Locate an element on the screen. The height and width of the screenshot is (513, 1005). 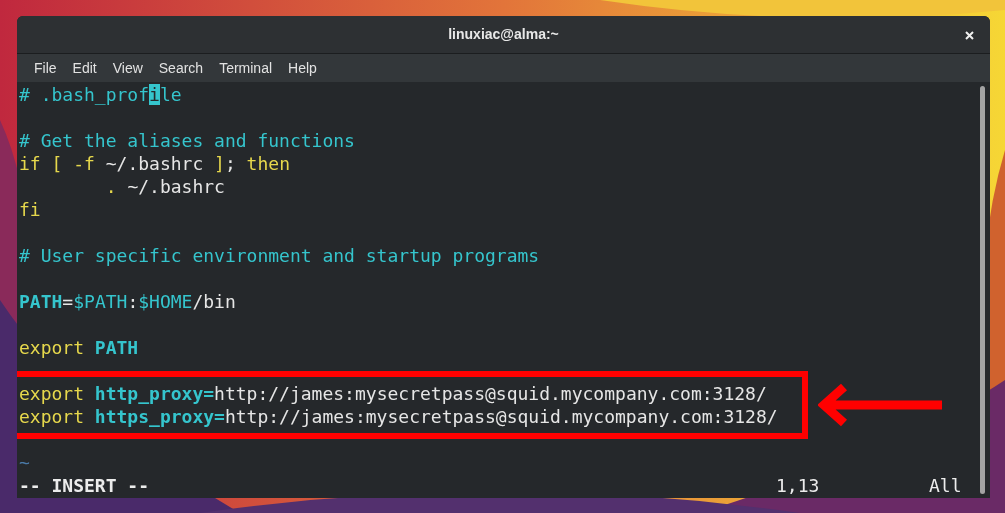
close-icon is located at coordinates (969, 35).